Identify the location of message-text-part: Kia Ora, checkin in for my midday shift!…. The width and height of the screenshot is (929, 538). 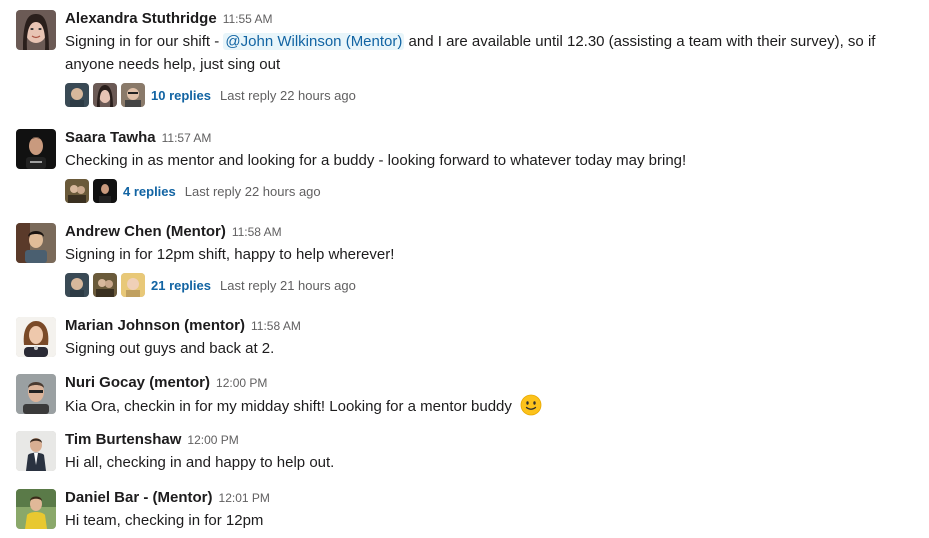
(288, 406).